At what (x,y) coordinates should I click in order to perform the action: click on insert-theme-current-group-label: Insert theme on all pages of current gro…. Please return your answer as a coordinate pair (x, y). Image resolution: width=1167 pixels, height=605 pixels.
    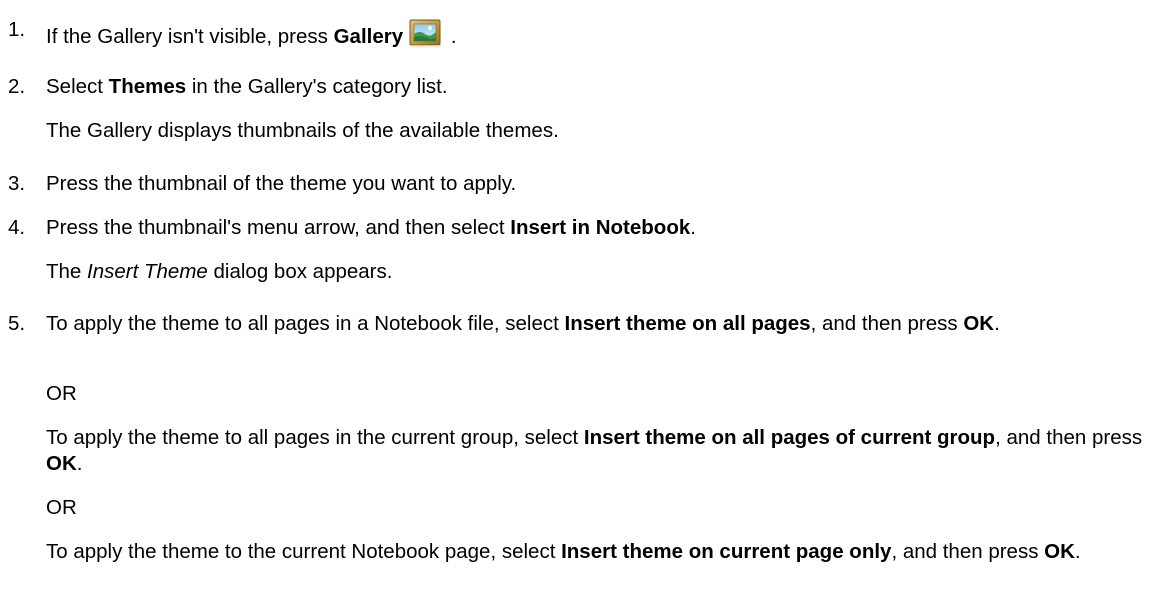
    Looking at the image, I should click on (789, 437).